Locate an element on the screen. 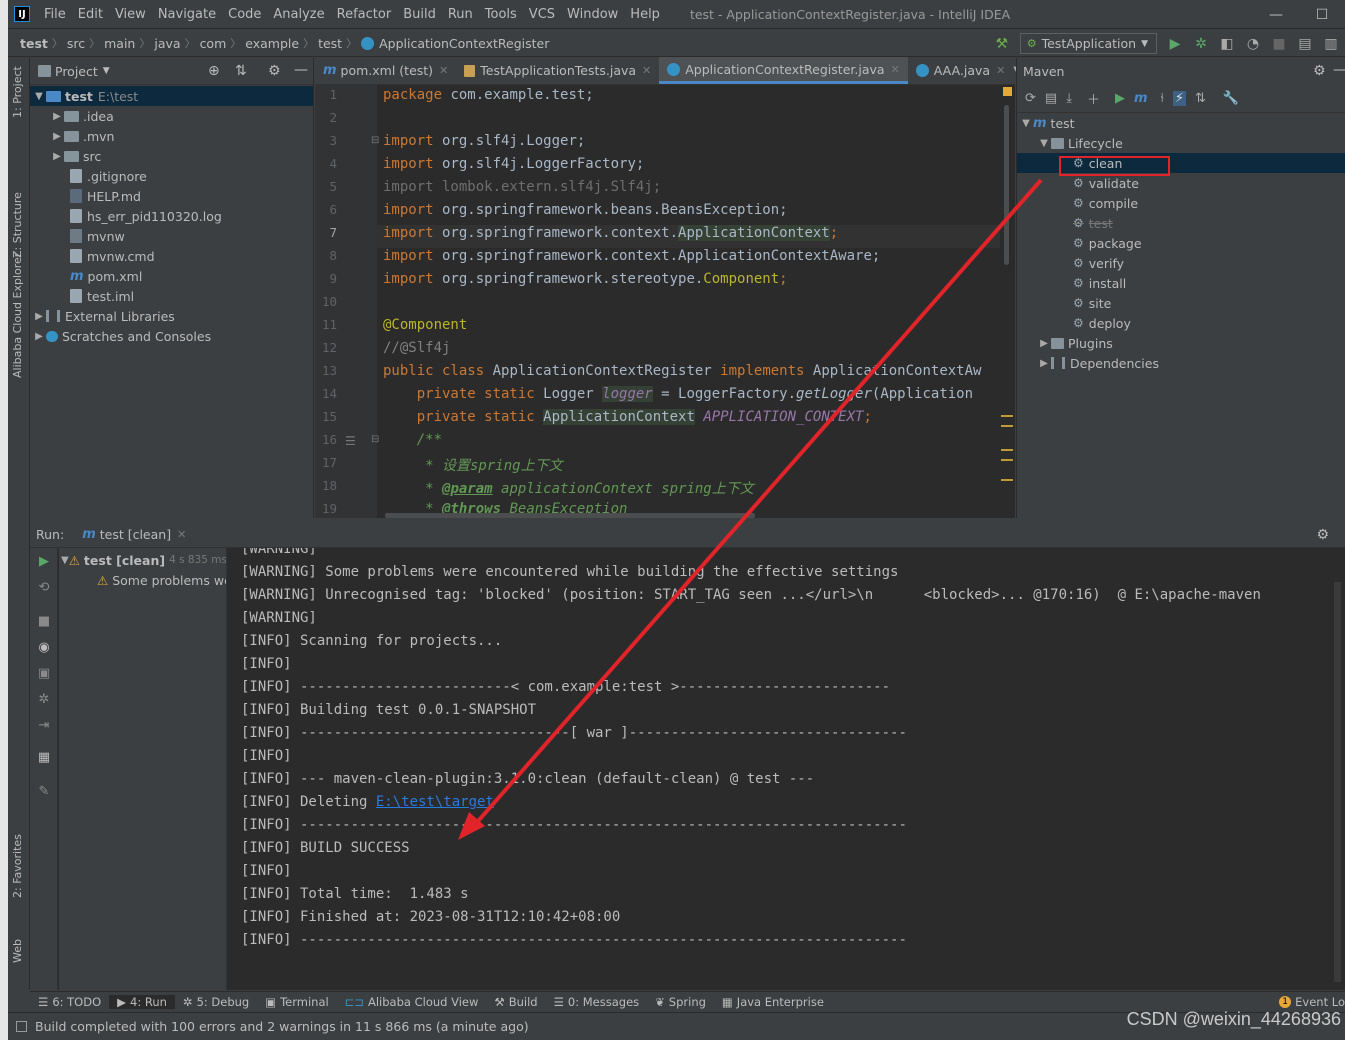 The width and height of the screenshot is (1345, 1040). run-tree-child: ⚠ Some problems we is located at coordinates (142, 580).